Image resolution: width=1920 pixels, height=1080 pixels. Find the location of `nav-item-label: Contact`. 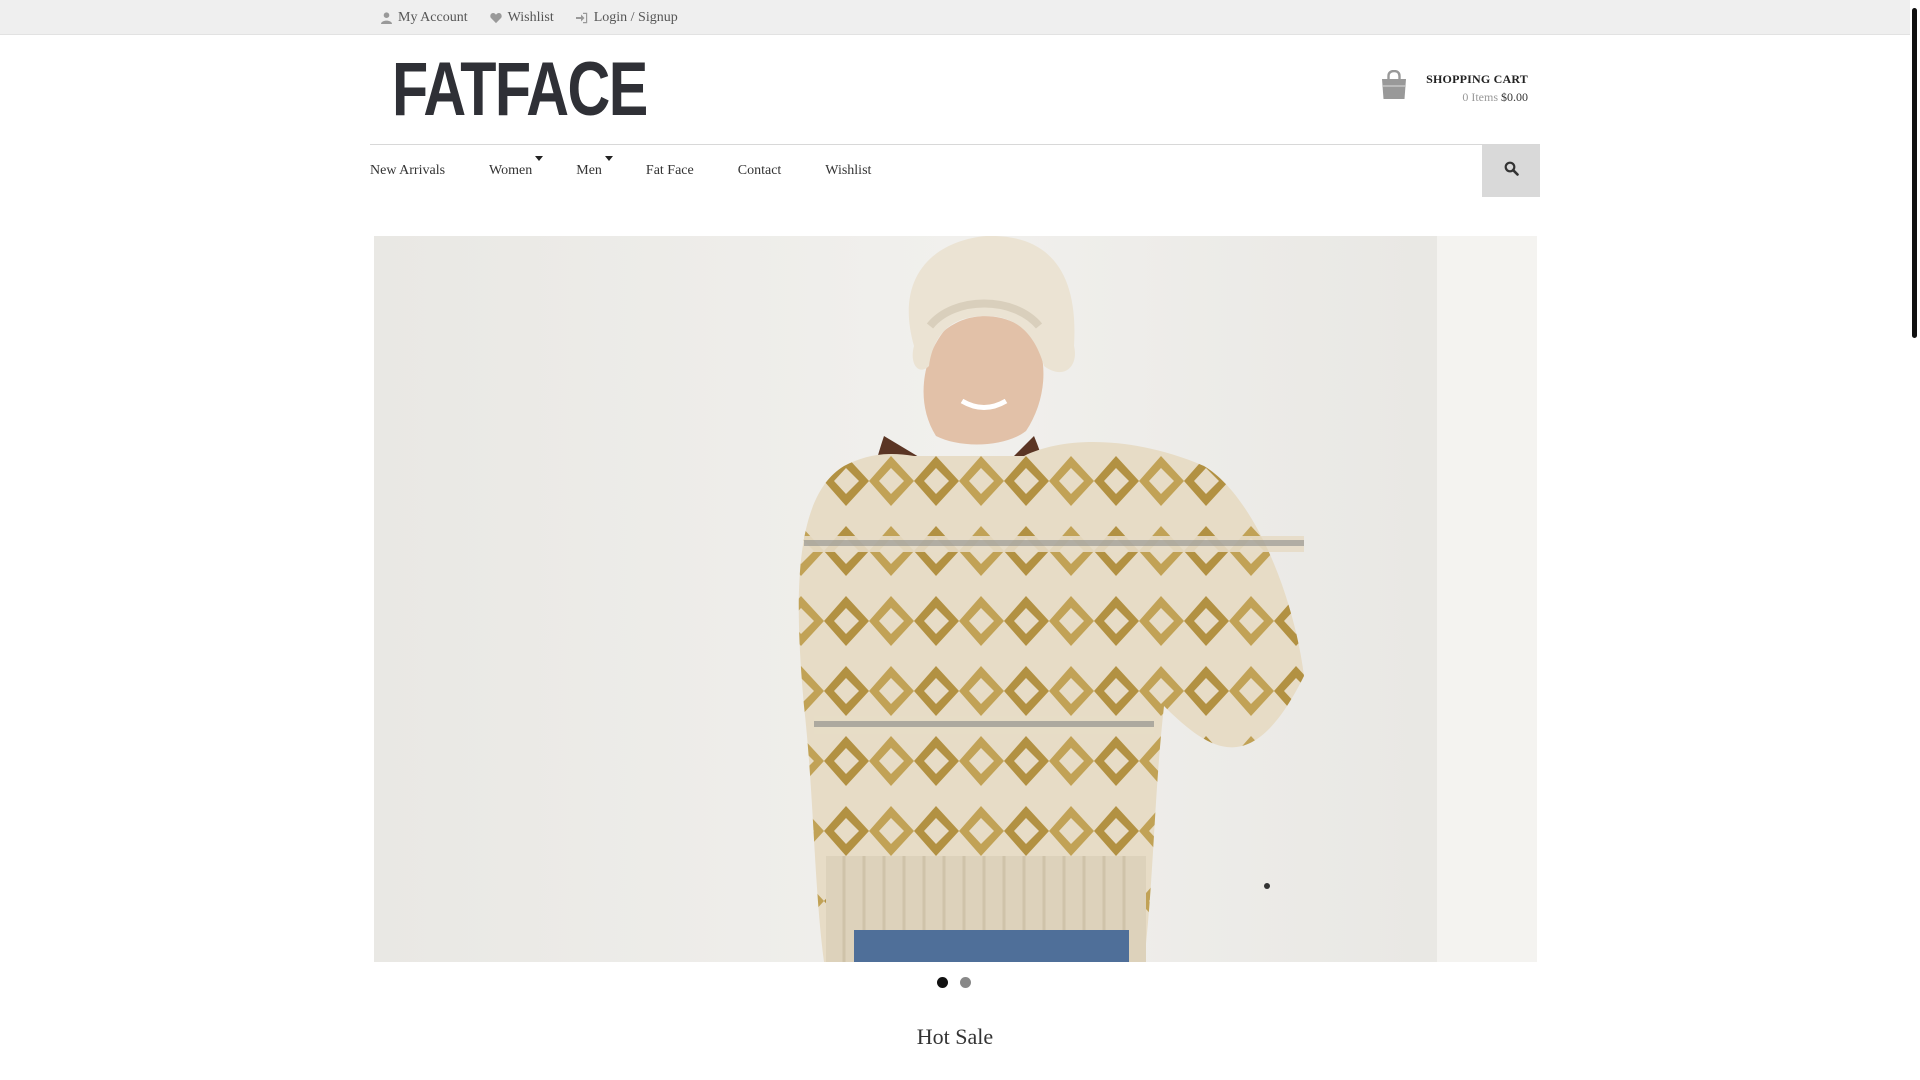

nav-item-label: Contact is located at coordinates (759, 170).